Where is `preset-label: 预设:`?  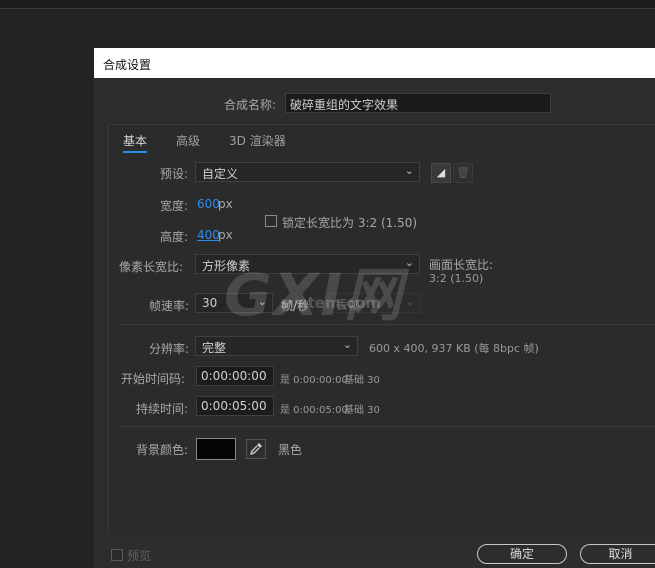 preset-label: 预设: is located at coordinates (174, 174).